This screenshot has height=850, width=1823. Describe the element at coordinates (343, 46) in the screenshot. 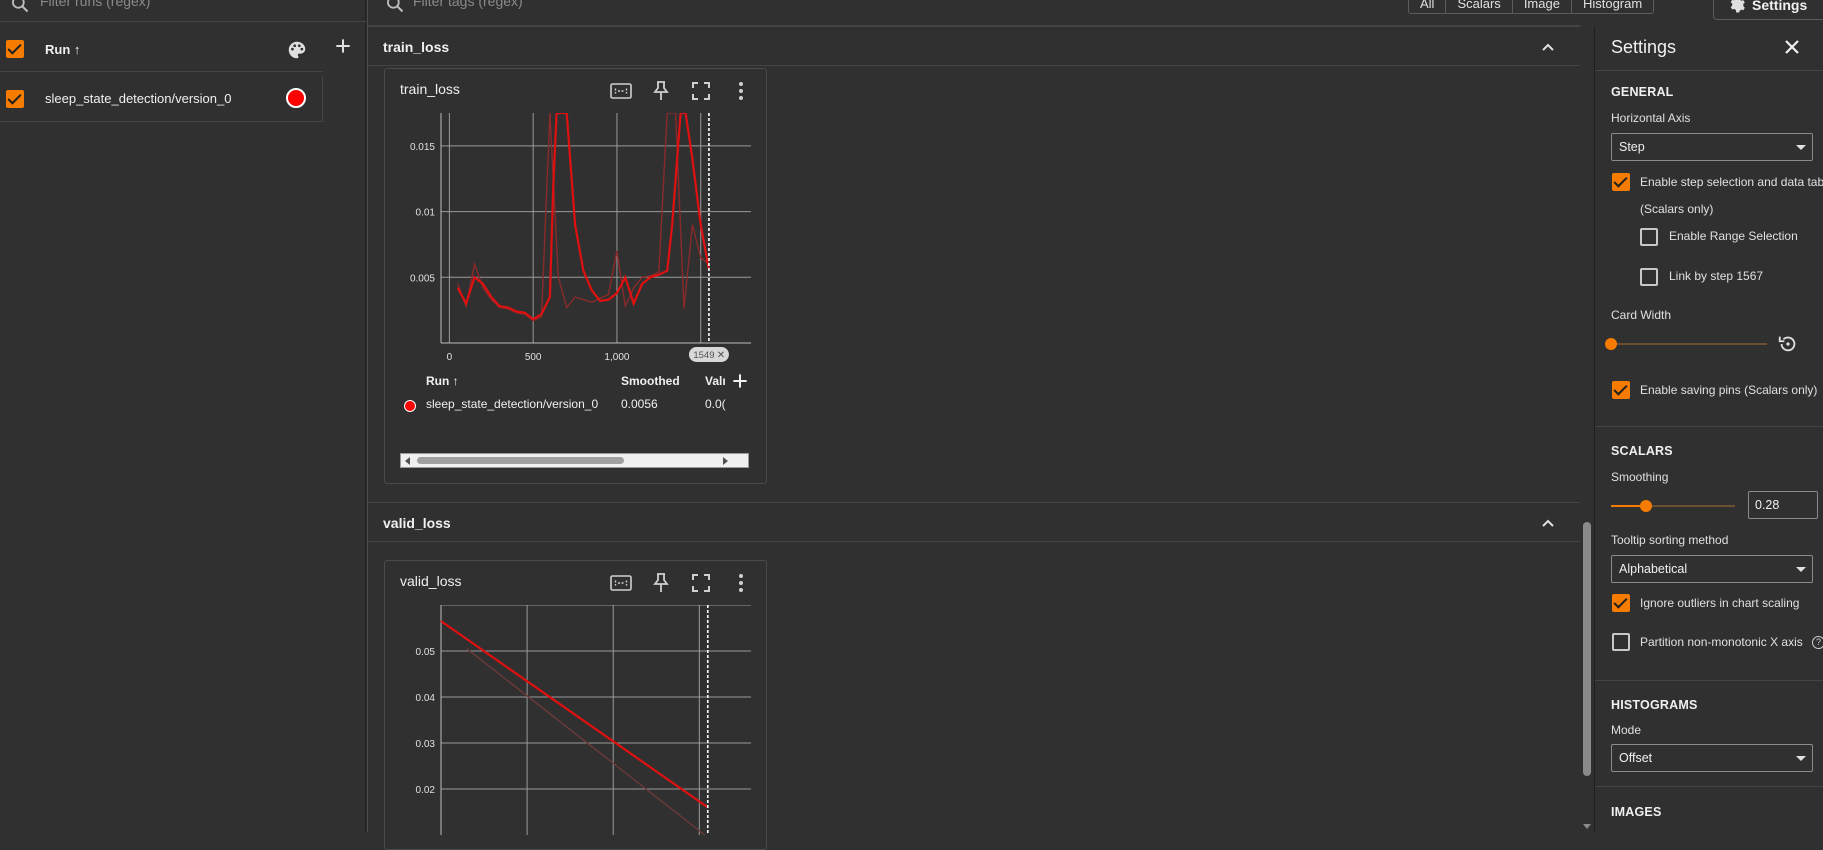

I see `add-icon` at that location.